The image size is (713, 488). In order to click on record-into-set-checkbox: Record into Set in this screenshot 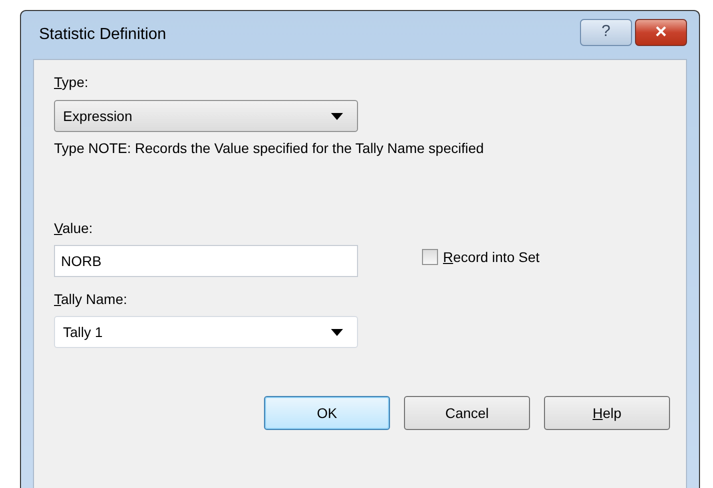, I will do `click(481, 257)`.